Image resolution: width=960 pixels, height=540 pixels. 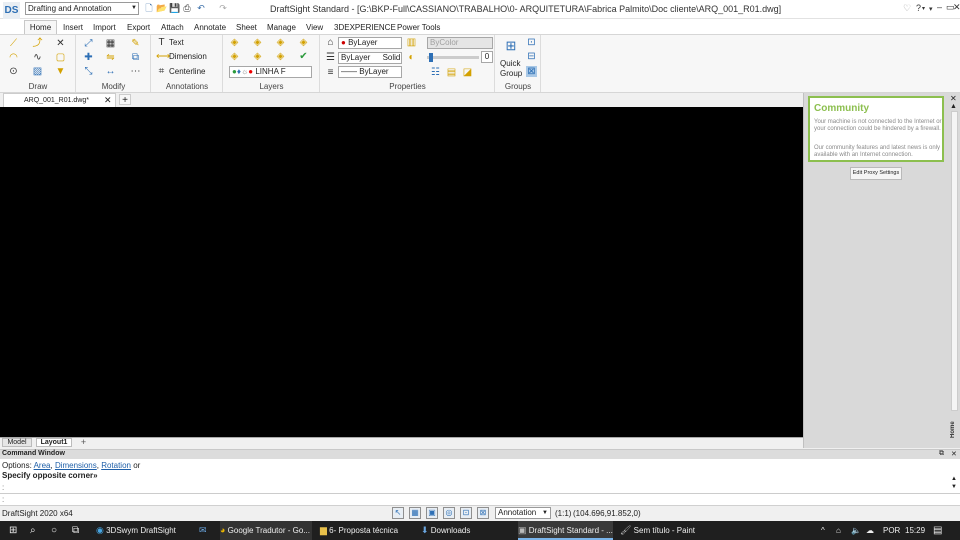 I want to click on minimize-icon: –, so click(x=939, y=7).